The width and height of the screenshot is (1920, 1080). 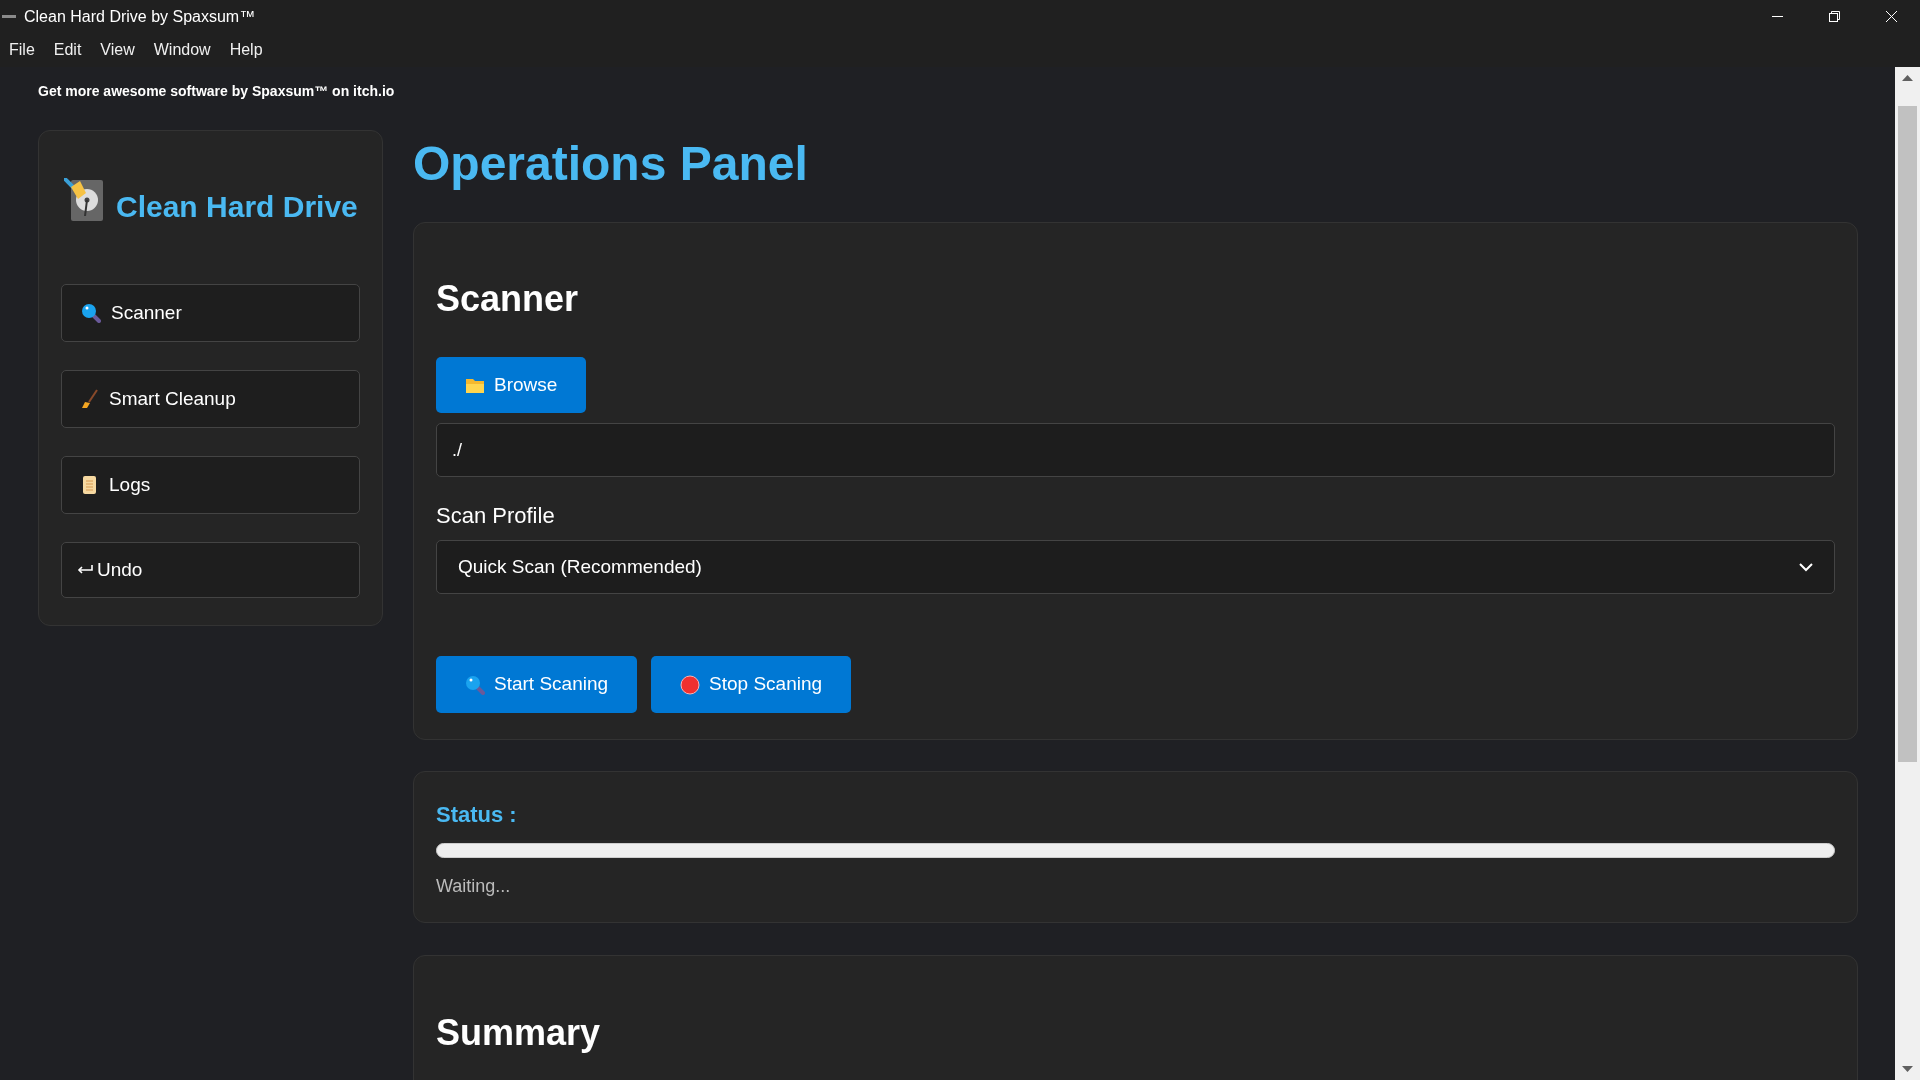 I want to click on action-button: Start Scaning, so click(x=537, y=684).